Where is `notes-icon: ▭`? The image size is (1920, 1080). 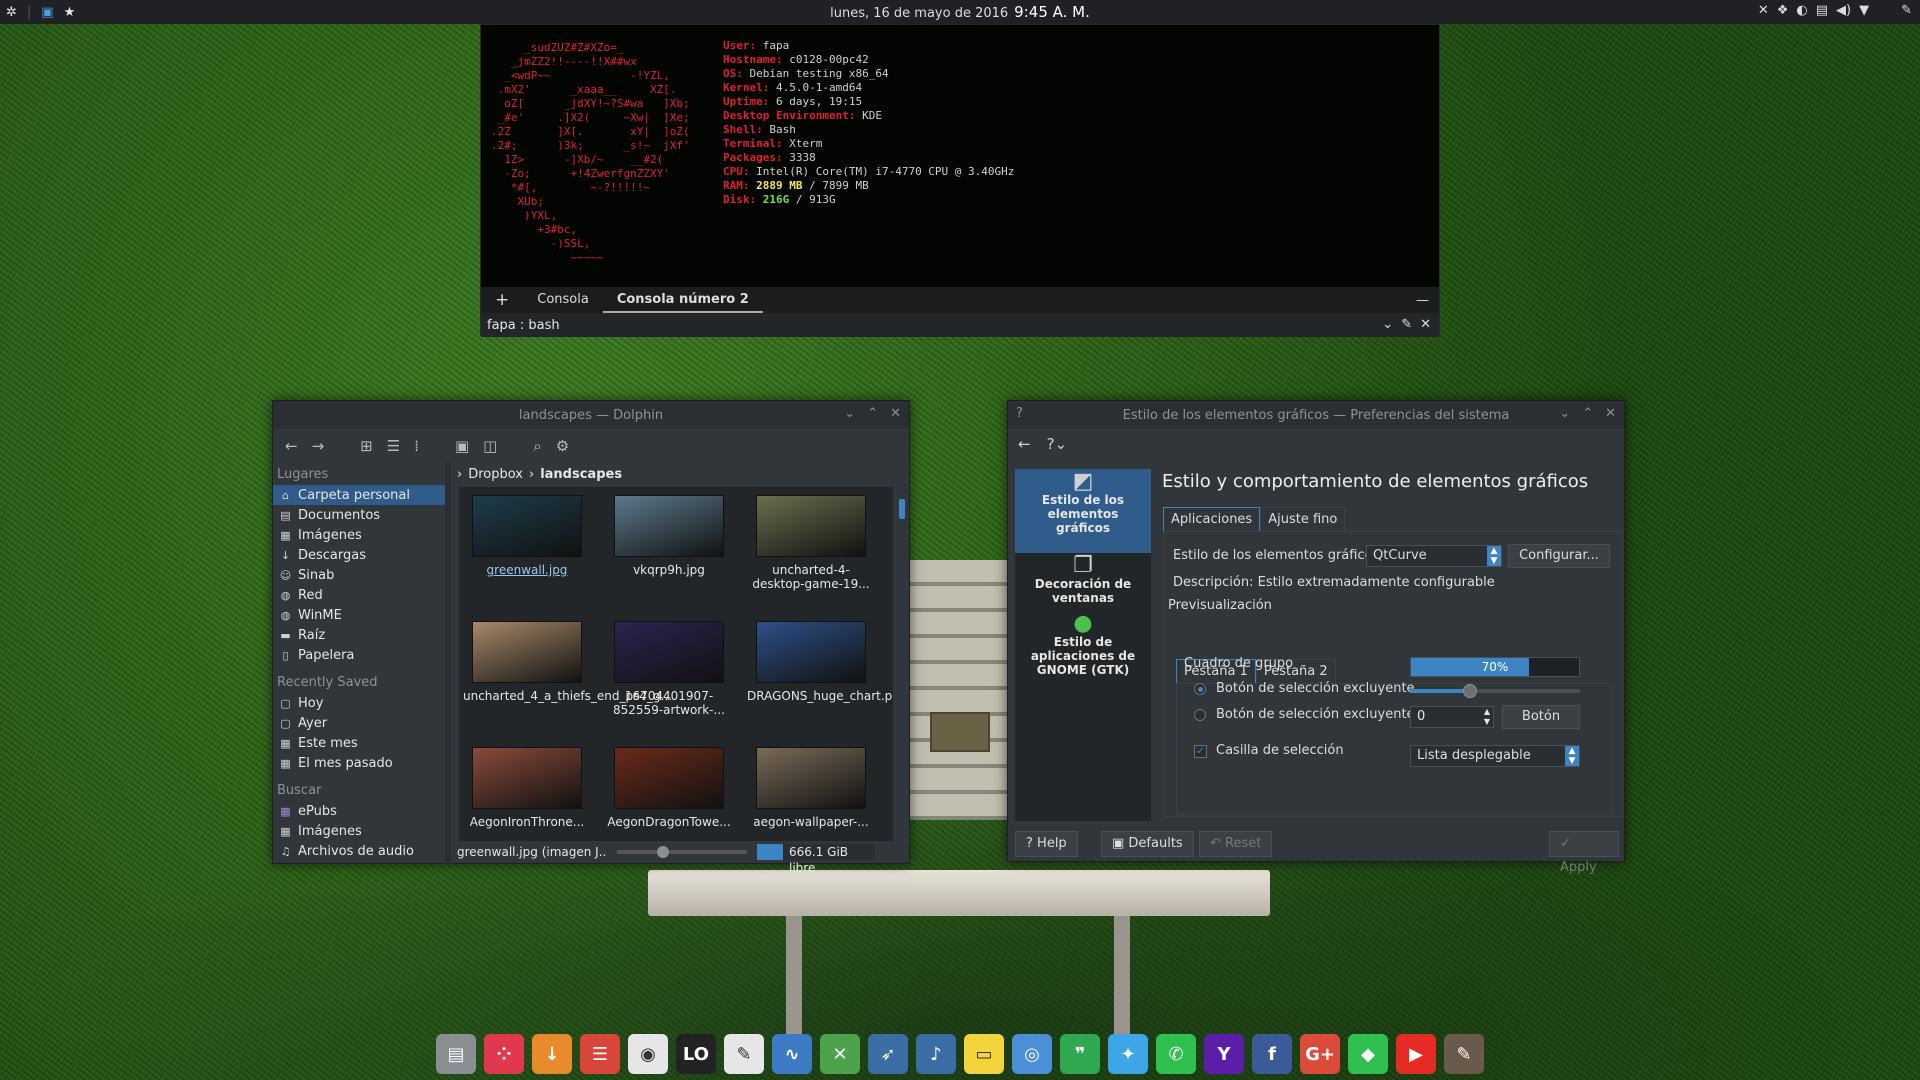
notes-icon: ▭ is located at coordinates (984, 1054).